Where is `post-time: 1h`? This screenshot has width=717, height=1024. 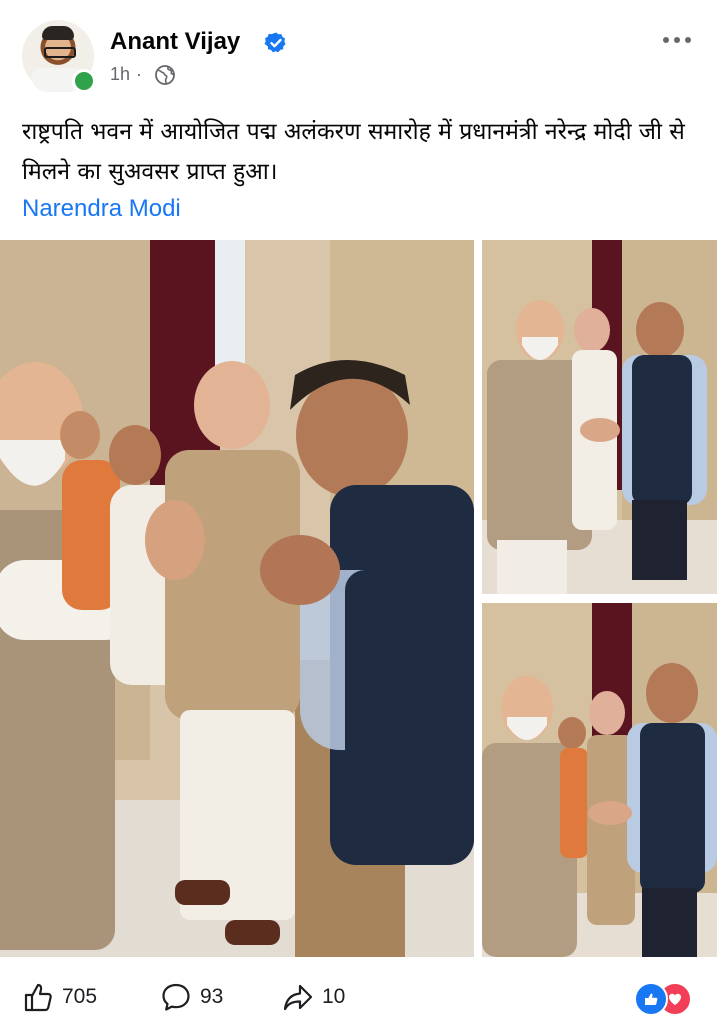
post-time: 1h is located at coordinates (120, 74).